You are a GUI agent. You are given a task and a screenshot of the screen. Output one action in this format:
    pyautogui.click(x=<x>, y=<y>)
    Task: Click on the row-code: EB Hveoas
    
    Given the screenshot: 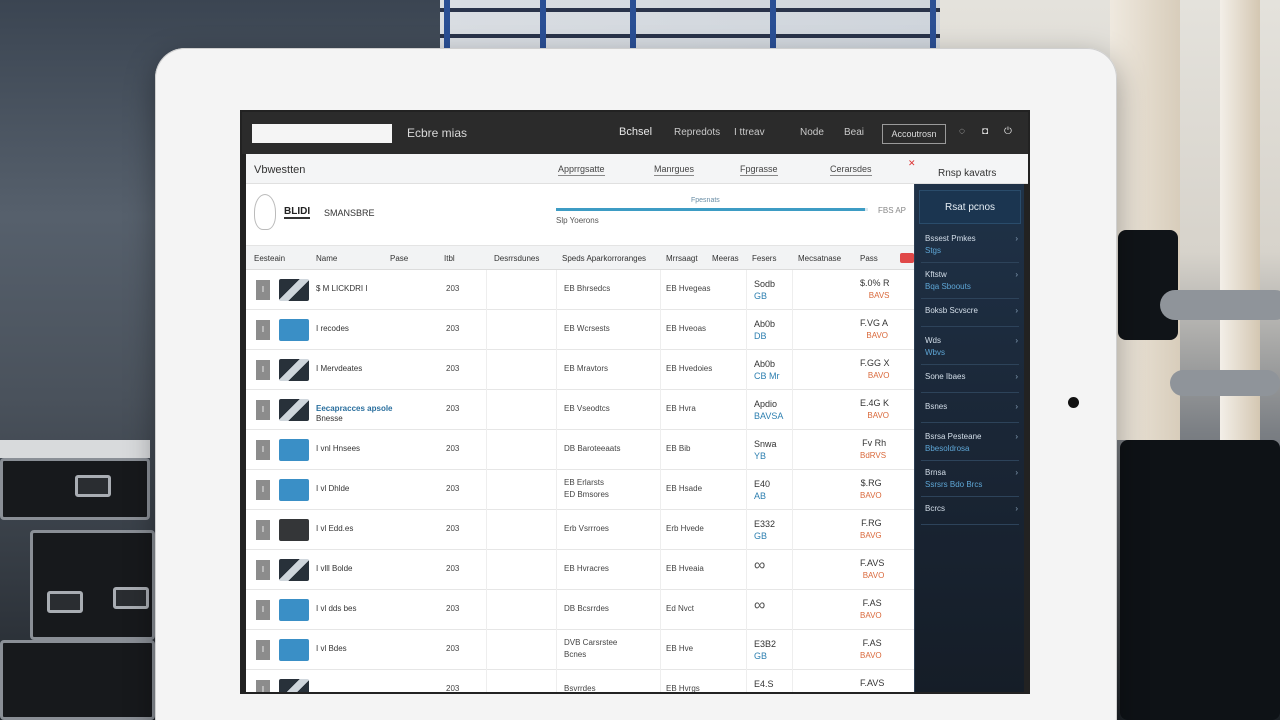 What is the action you would take?
    pyautogui.click(x=686, y=328)
    